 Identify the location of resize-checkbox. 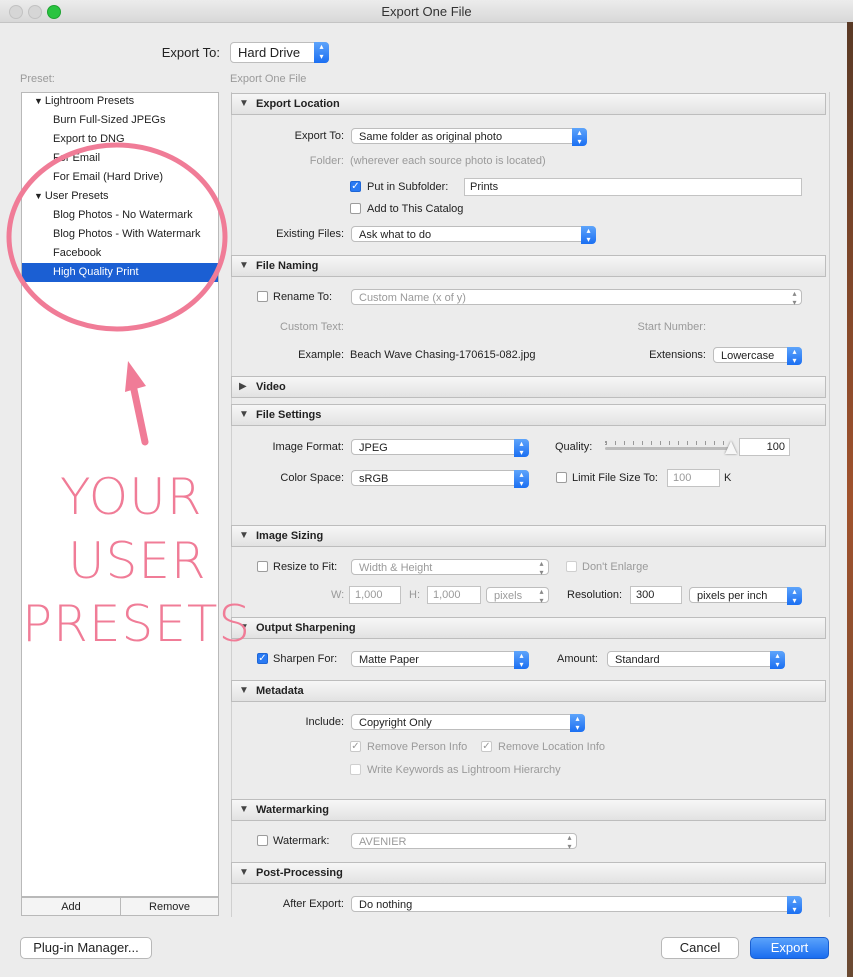
(262, 566).